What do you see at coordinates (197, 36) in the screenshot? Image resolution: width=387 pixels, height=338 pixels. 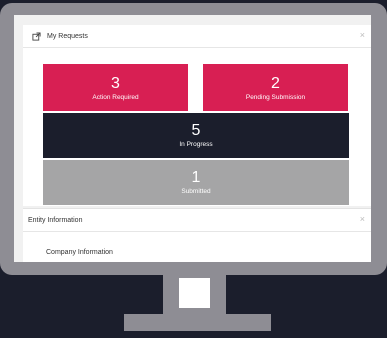 I see `my-requests-header: My Requests ×` at bounding box center [197, 36].